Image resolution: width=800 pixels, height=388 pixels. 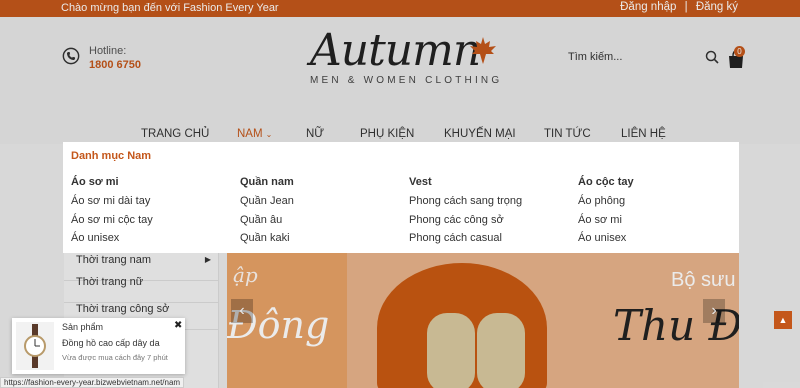 What do you see at coordinates (108, 51) in the screenshot?
I see `hotline-label: Hotline:` at bounding box center [108, 51].